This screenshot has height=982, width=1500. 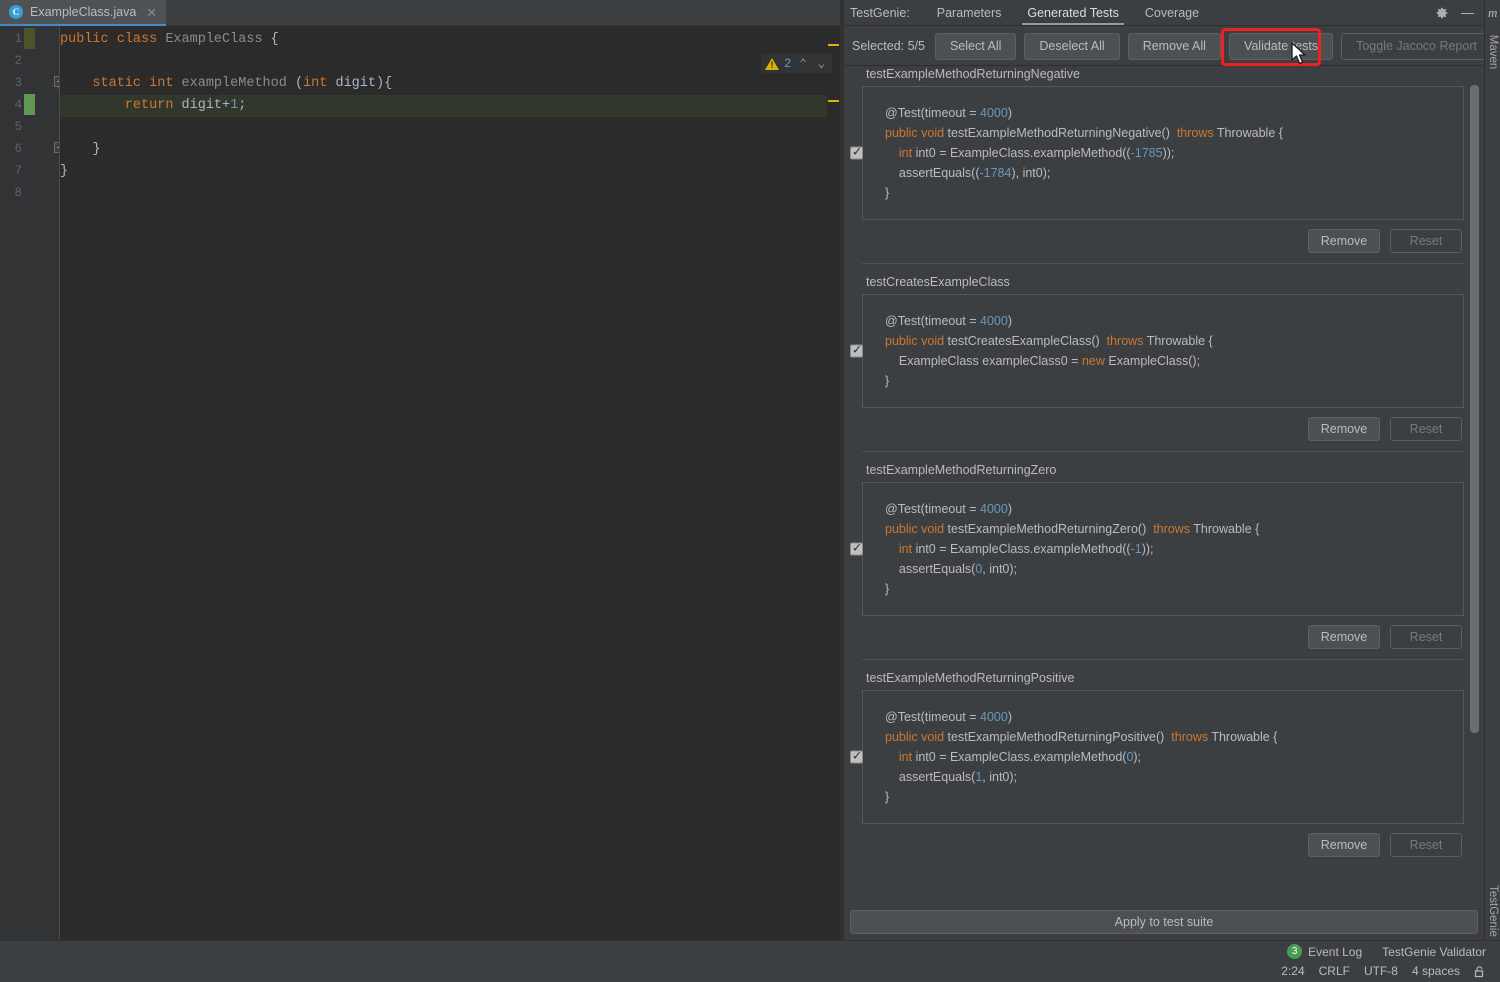 I want to click on deselect-all-button: Deselect All, so click(x=1072, y=46).